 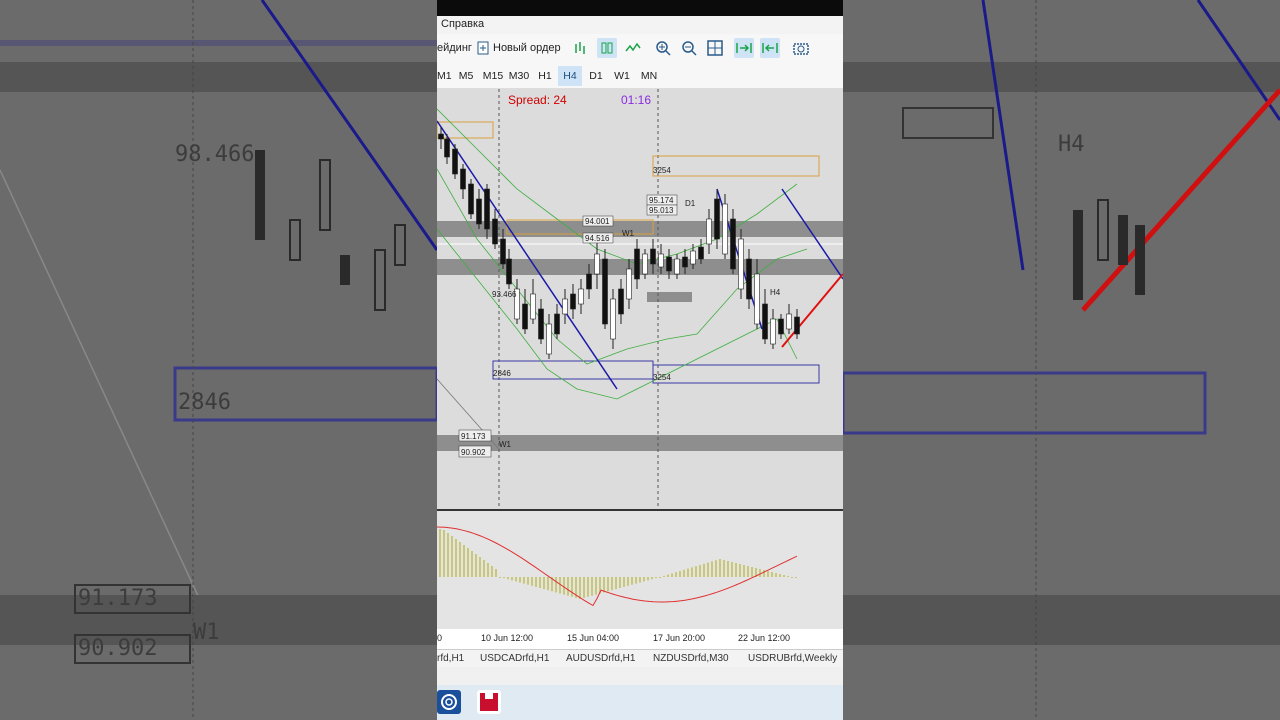 I want to click on chart-tab: rfd,H1, so click(x=450, y=658).